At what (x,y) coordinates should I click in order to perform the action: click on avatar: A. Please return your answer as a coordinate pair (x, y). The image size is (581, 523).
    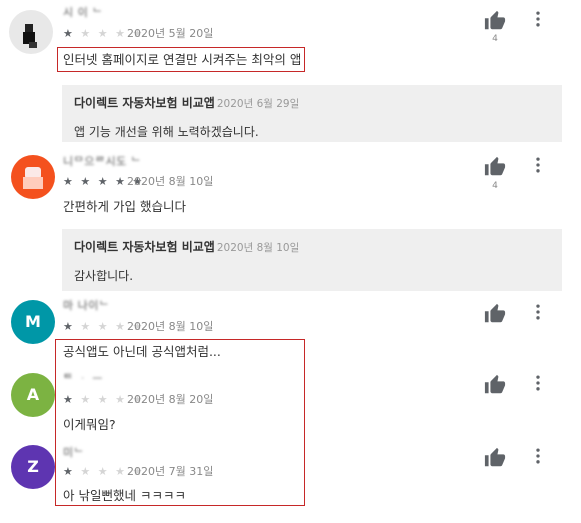
    Looking at the image, I should click on (33, 395).